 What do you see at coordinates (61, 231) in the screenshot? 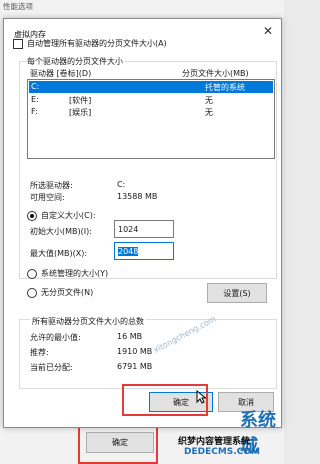
I see `initial-size-label: 初始大小(MB)(I):` at bounding box center [61, 231].